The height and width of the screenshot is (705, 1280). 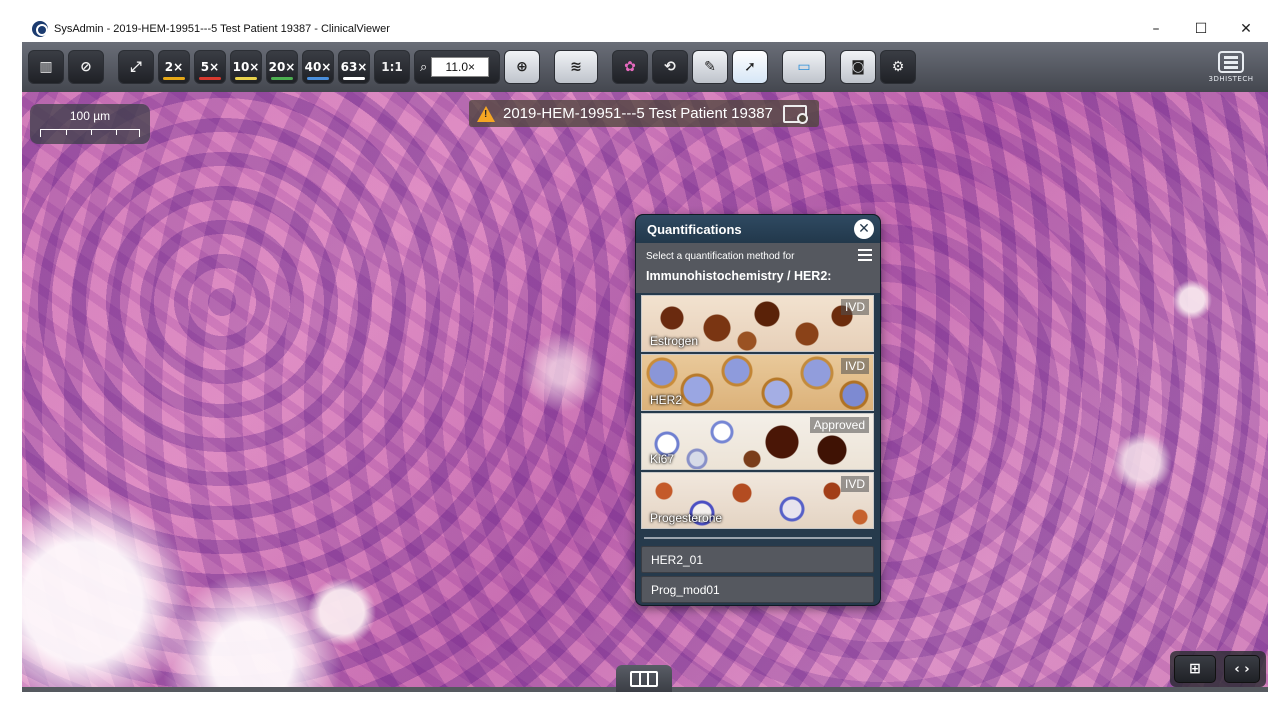 I want to click on barcode-icon: ▥, so click(x=46, y=67).